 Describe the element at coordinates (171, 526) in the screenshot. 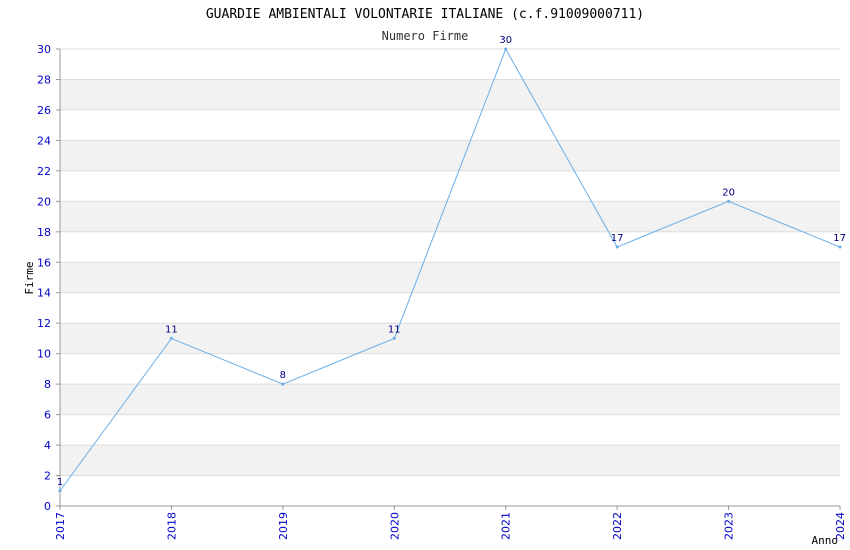

I see `x-tick-label: 2018` at that location.